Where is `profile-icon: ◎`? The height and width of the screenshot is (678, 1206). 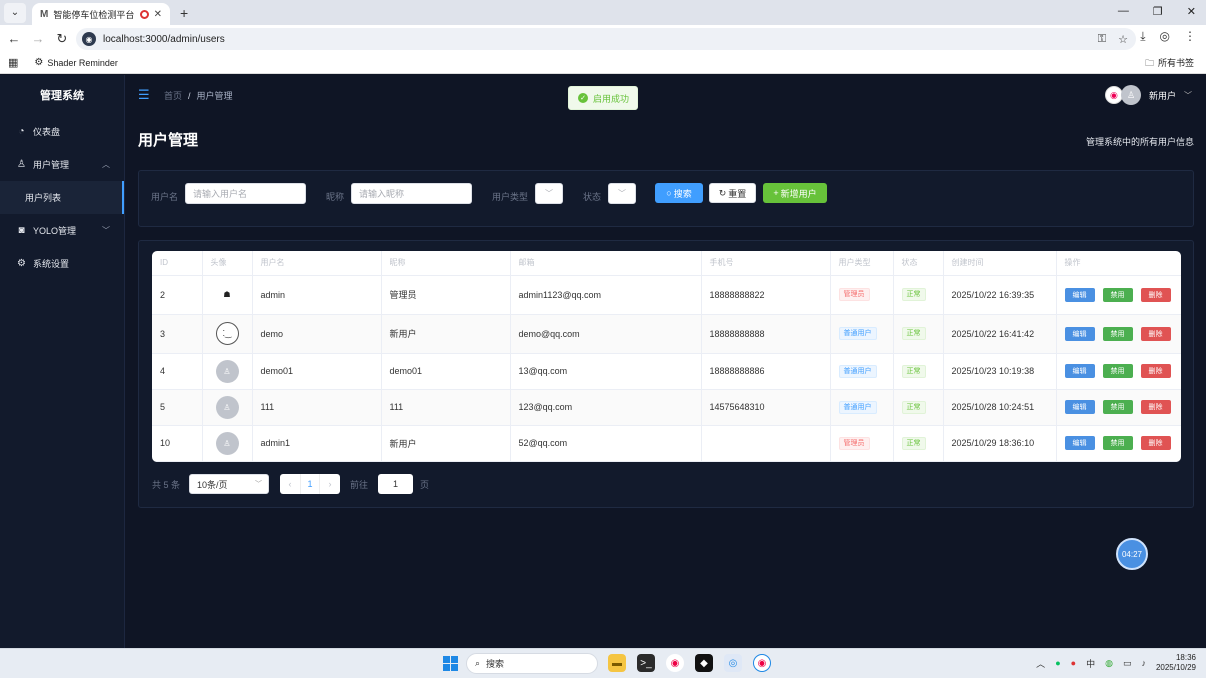 profile-icon: ◎ is located at coordinates (1165, 36).